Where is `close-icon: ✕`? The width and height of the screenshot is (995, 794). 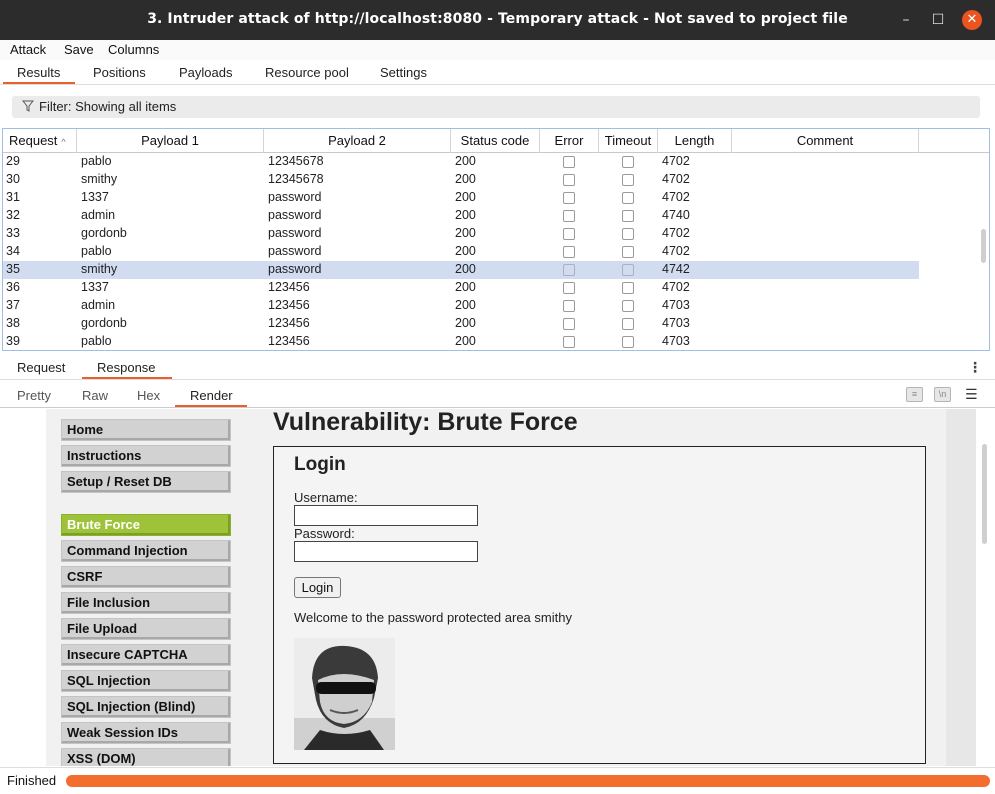 close-icon: ✕ is located at coordinates (972, 20).